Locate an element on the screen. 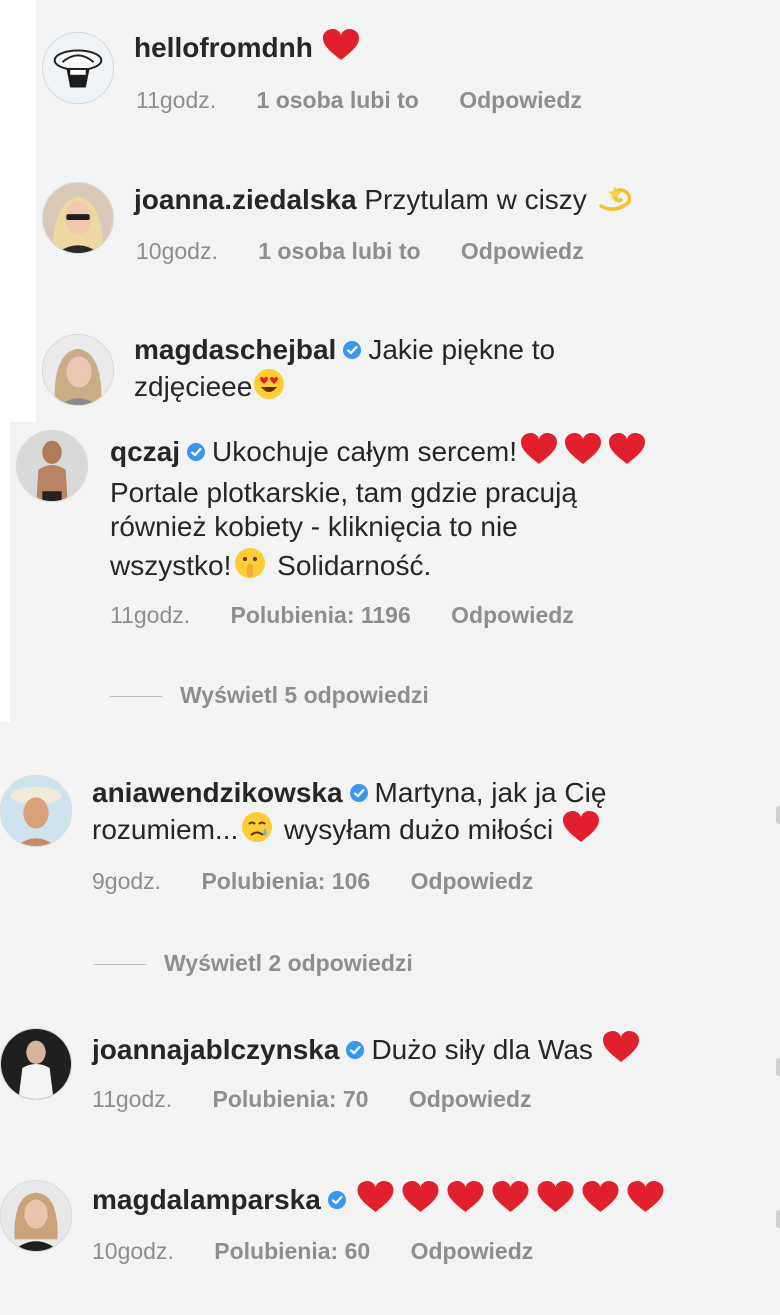 This screenshot has height=1315, width=780. username: joannajablczynska is located at coordinates (215, 1049).